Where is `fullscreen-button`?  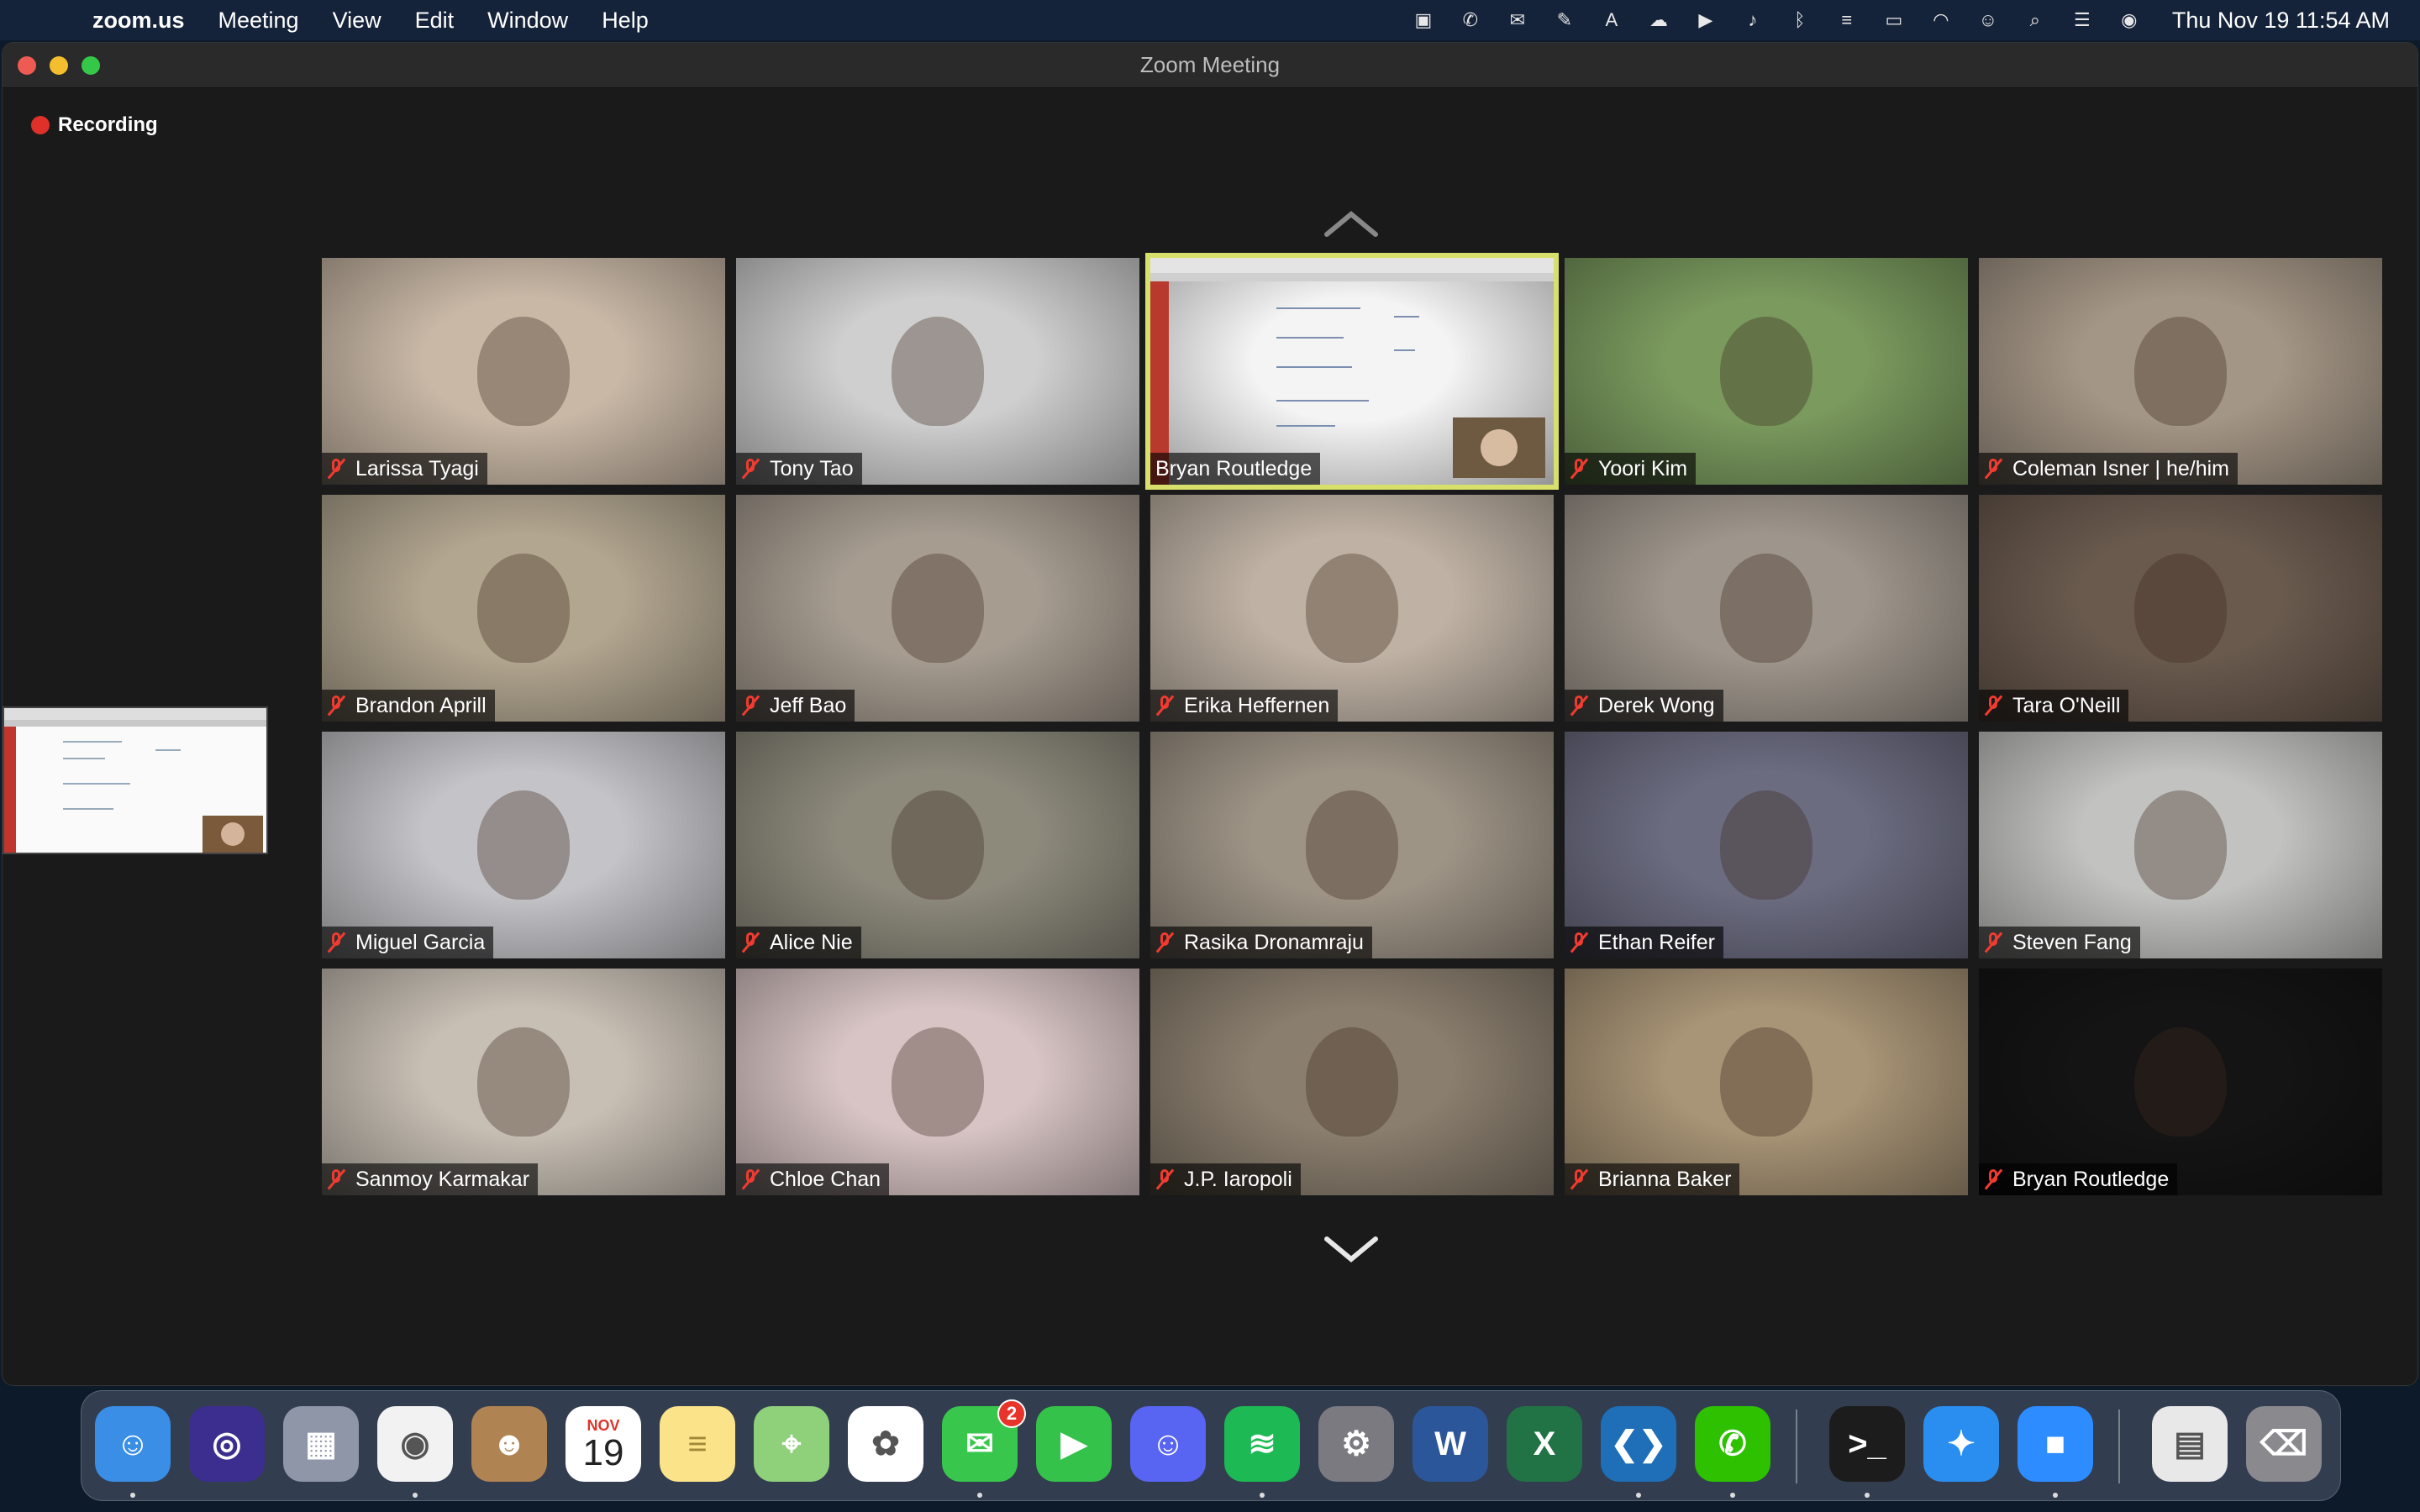 fullscreen-button is located at coordinates (91, 65).